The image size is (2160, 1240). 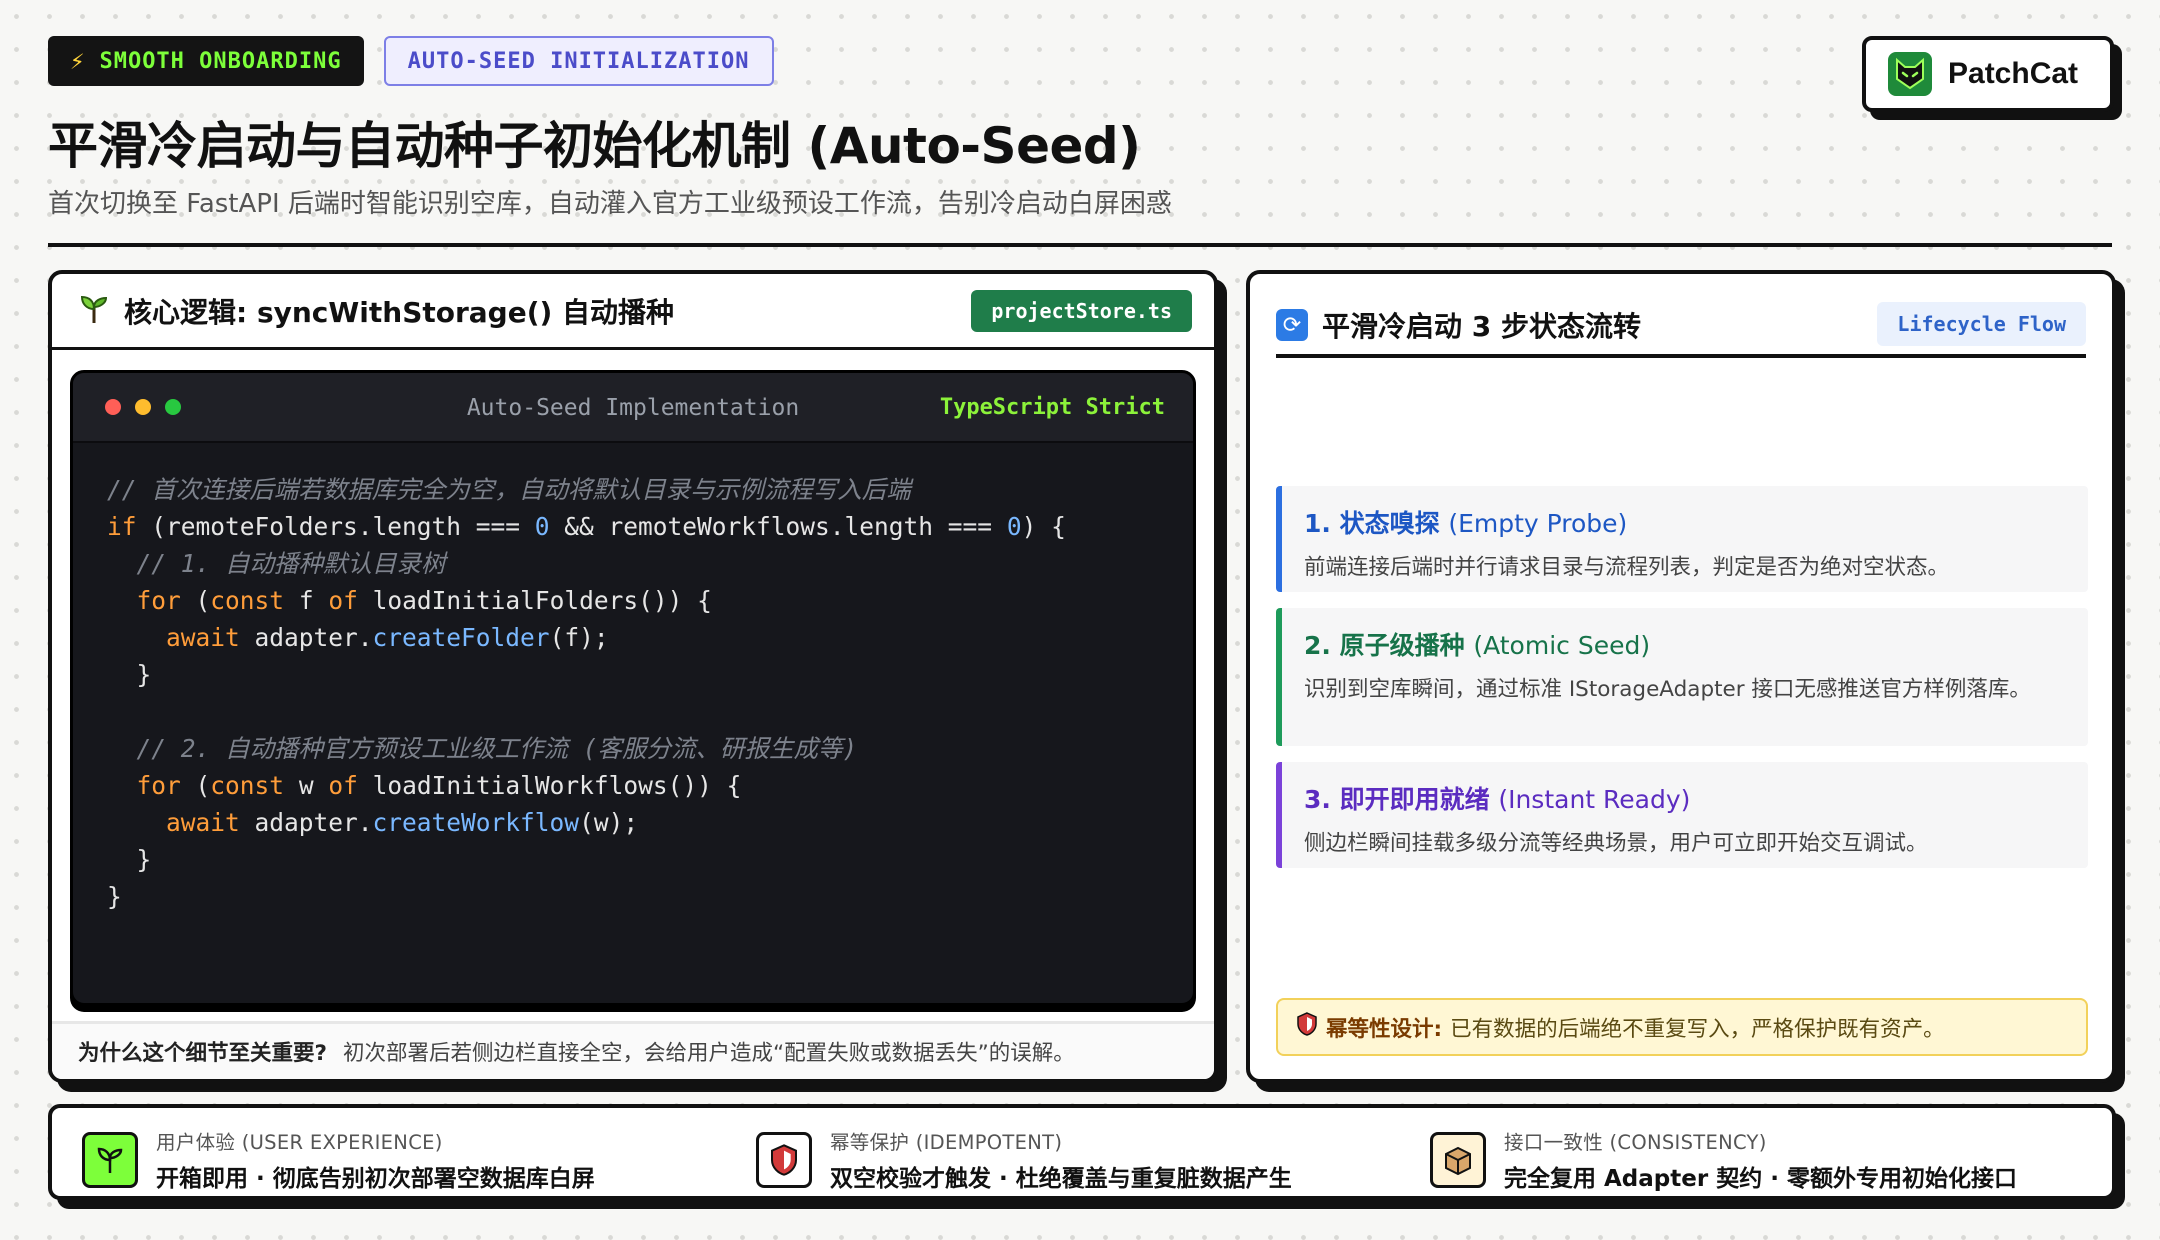 I want to click on core-logic-title: 核心逻辑: syncWithStorage() 自动播种, so click(x=399, y=312).